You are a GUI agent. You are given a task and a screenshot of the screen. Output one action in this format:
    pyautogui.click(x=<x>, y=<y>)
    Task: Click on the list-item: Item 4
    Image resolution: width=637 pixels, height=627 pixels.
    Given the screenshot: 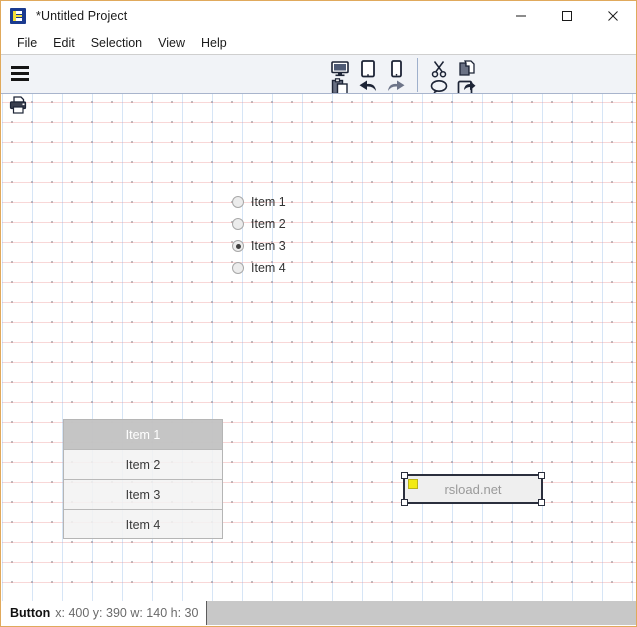 What is the action you would take?
    pyautogui.click(x=143, y=525)
    